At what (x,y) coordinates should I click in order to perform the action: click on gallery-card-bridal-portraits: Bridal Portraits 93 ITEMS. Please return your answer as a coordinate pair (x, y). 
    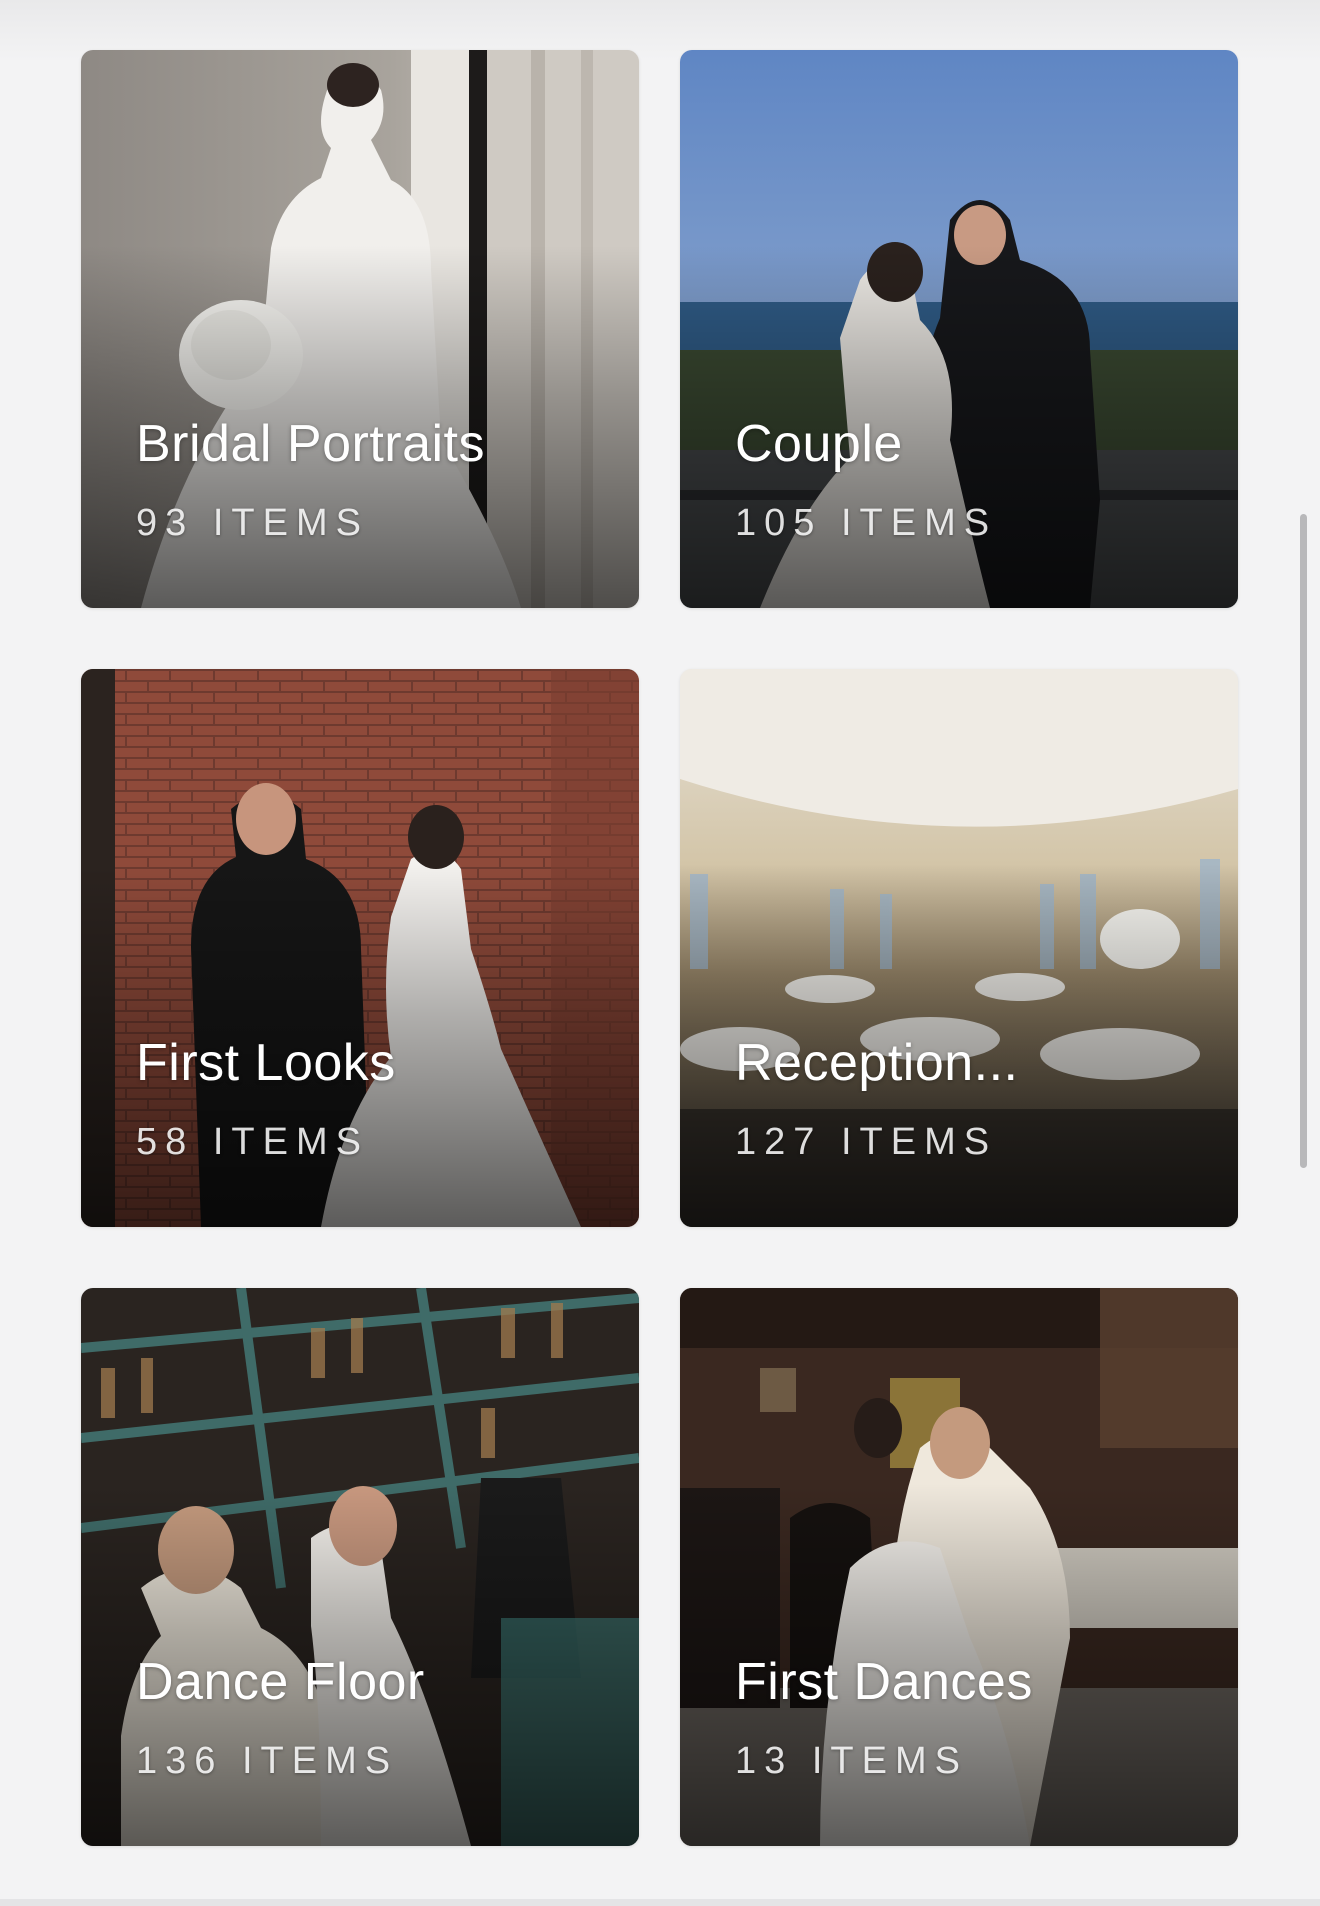
    Looking at the image, I should click on (360, 329).